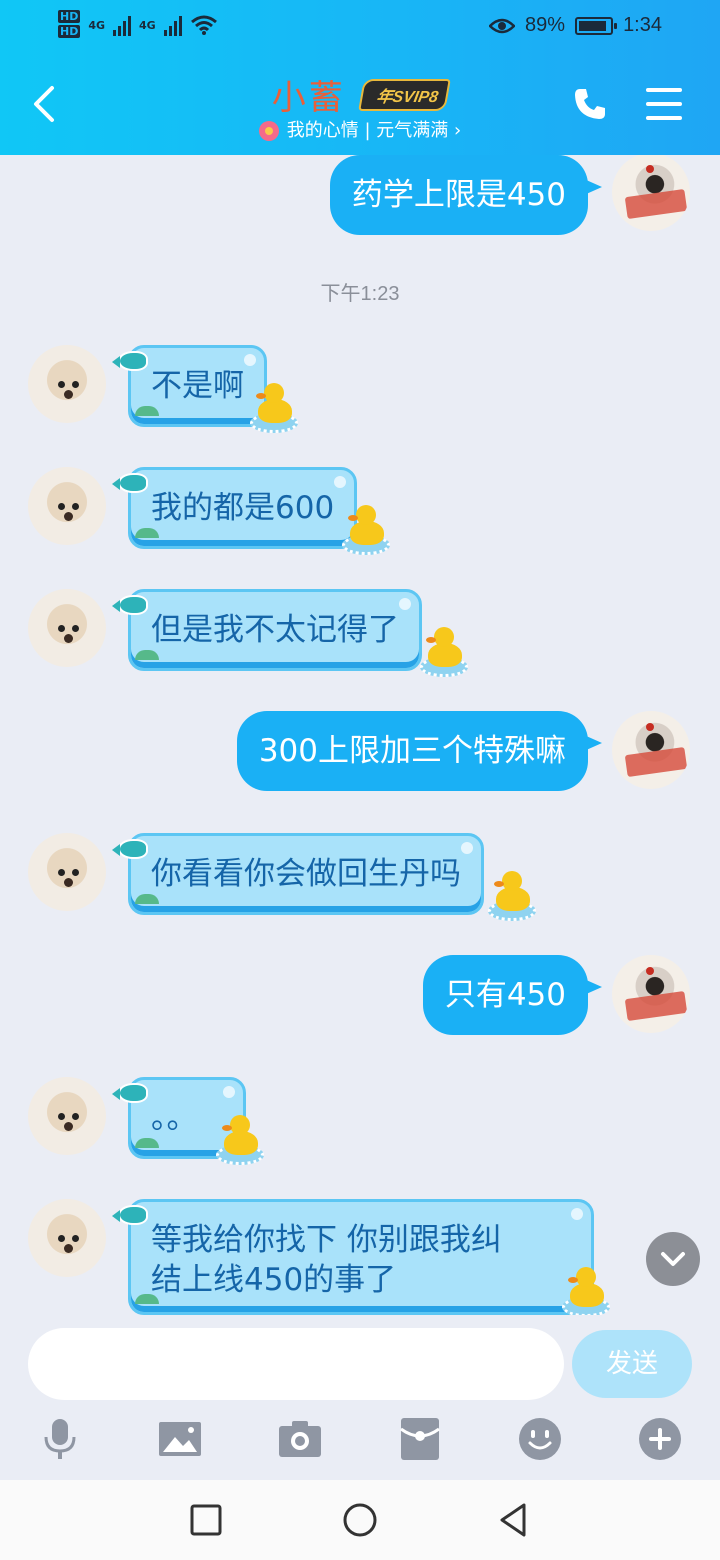  What do you see at coordinates (97, 25) in the screenshot?
I see `network-type-1: 4G` at bounding box center [97, 25].